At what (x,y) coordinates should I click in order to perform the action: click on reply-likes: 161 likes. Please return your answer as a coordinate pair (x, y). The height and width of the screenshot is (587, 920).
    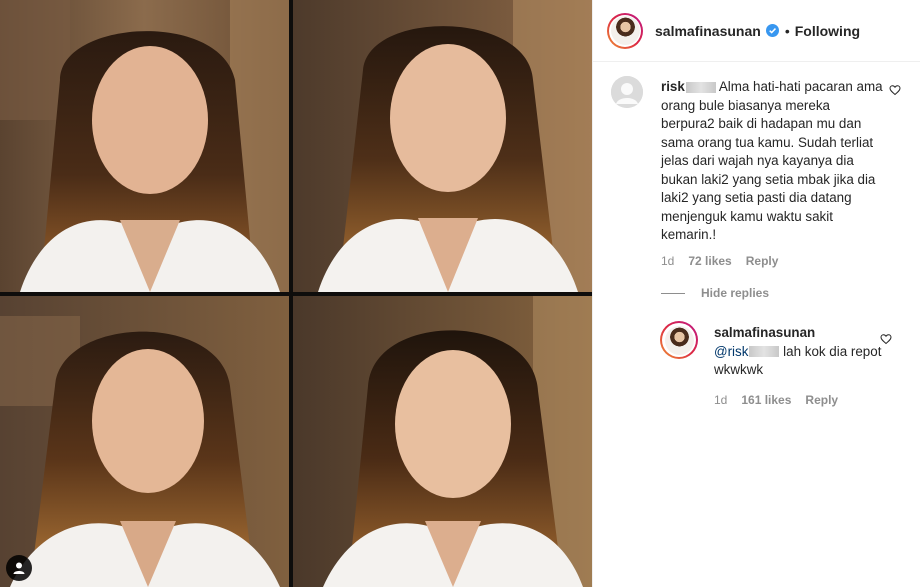
    Looking at the image, I should click on (766, 400).